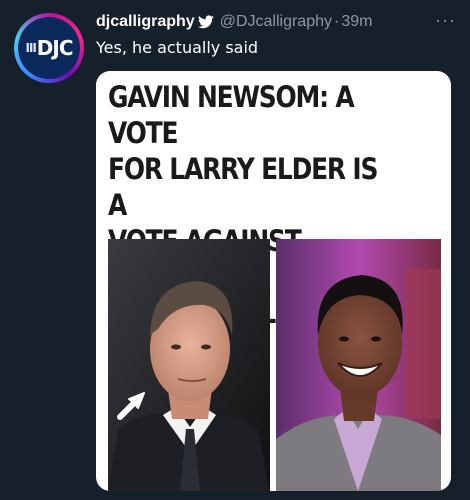  Describe the element at coordinates (276, 22) in the screenshot. I see `author-handle: @DJcalligraphy` at that location.